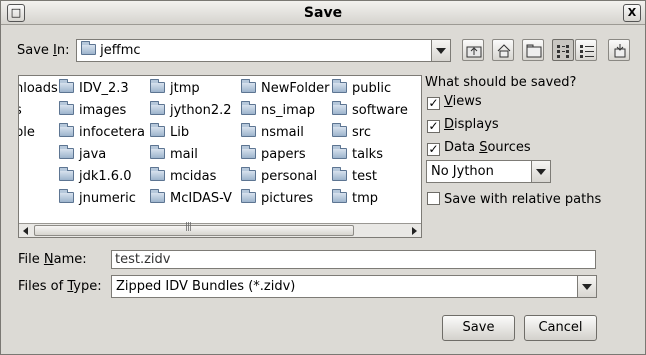  Describe the element at coordinates (501, 82) in the screenshot. I see `options-heading: What should be saved?` at that location.